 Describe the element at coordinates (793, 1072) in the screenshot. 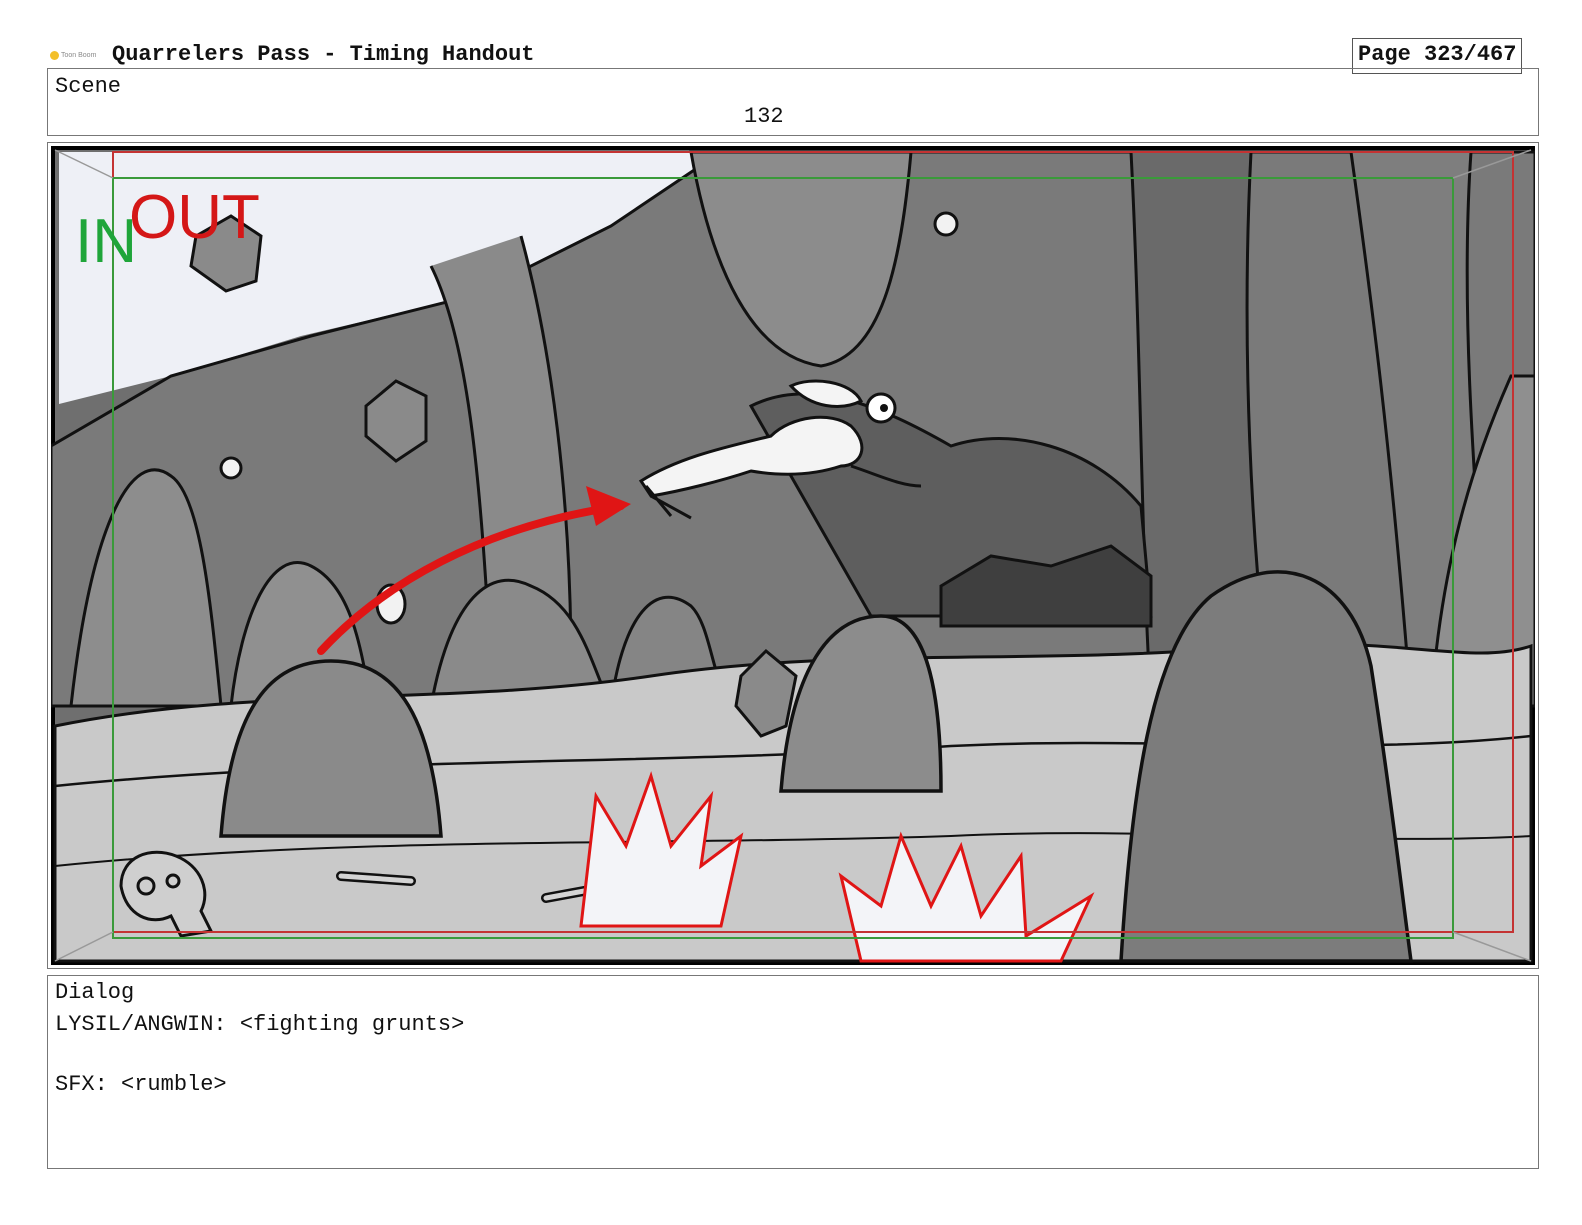

I see `dialog-box` at that location.